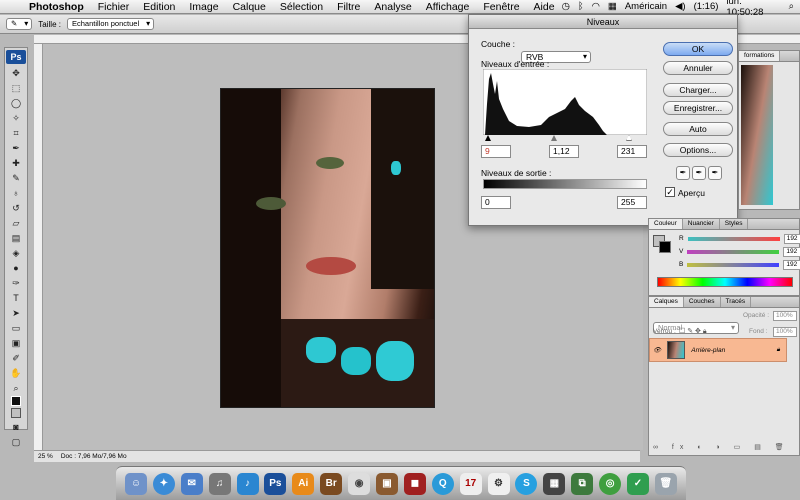 This screenshot has width=800, height=500. What do you see at coordinates (785, 332) in the screenshot?
I see `fill-field: 100%` at bounding box center [785, 332].